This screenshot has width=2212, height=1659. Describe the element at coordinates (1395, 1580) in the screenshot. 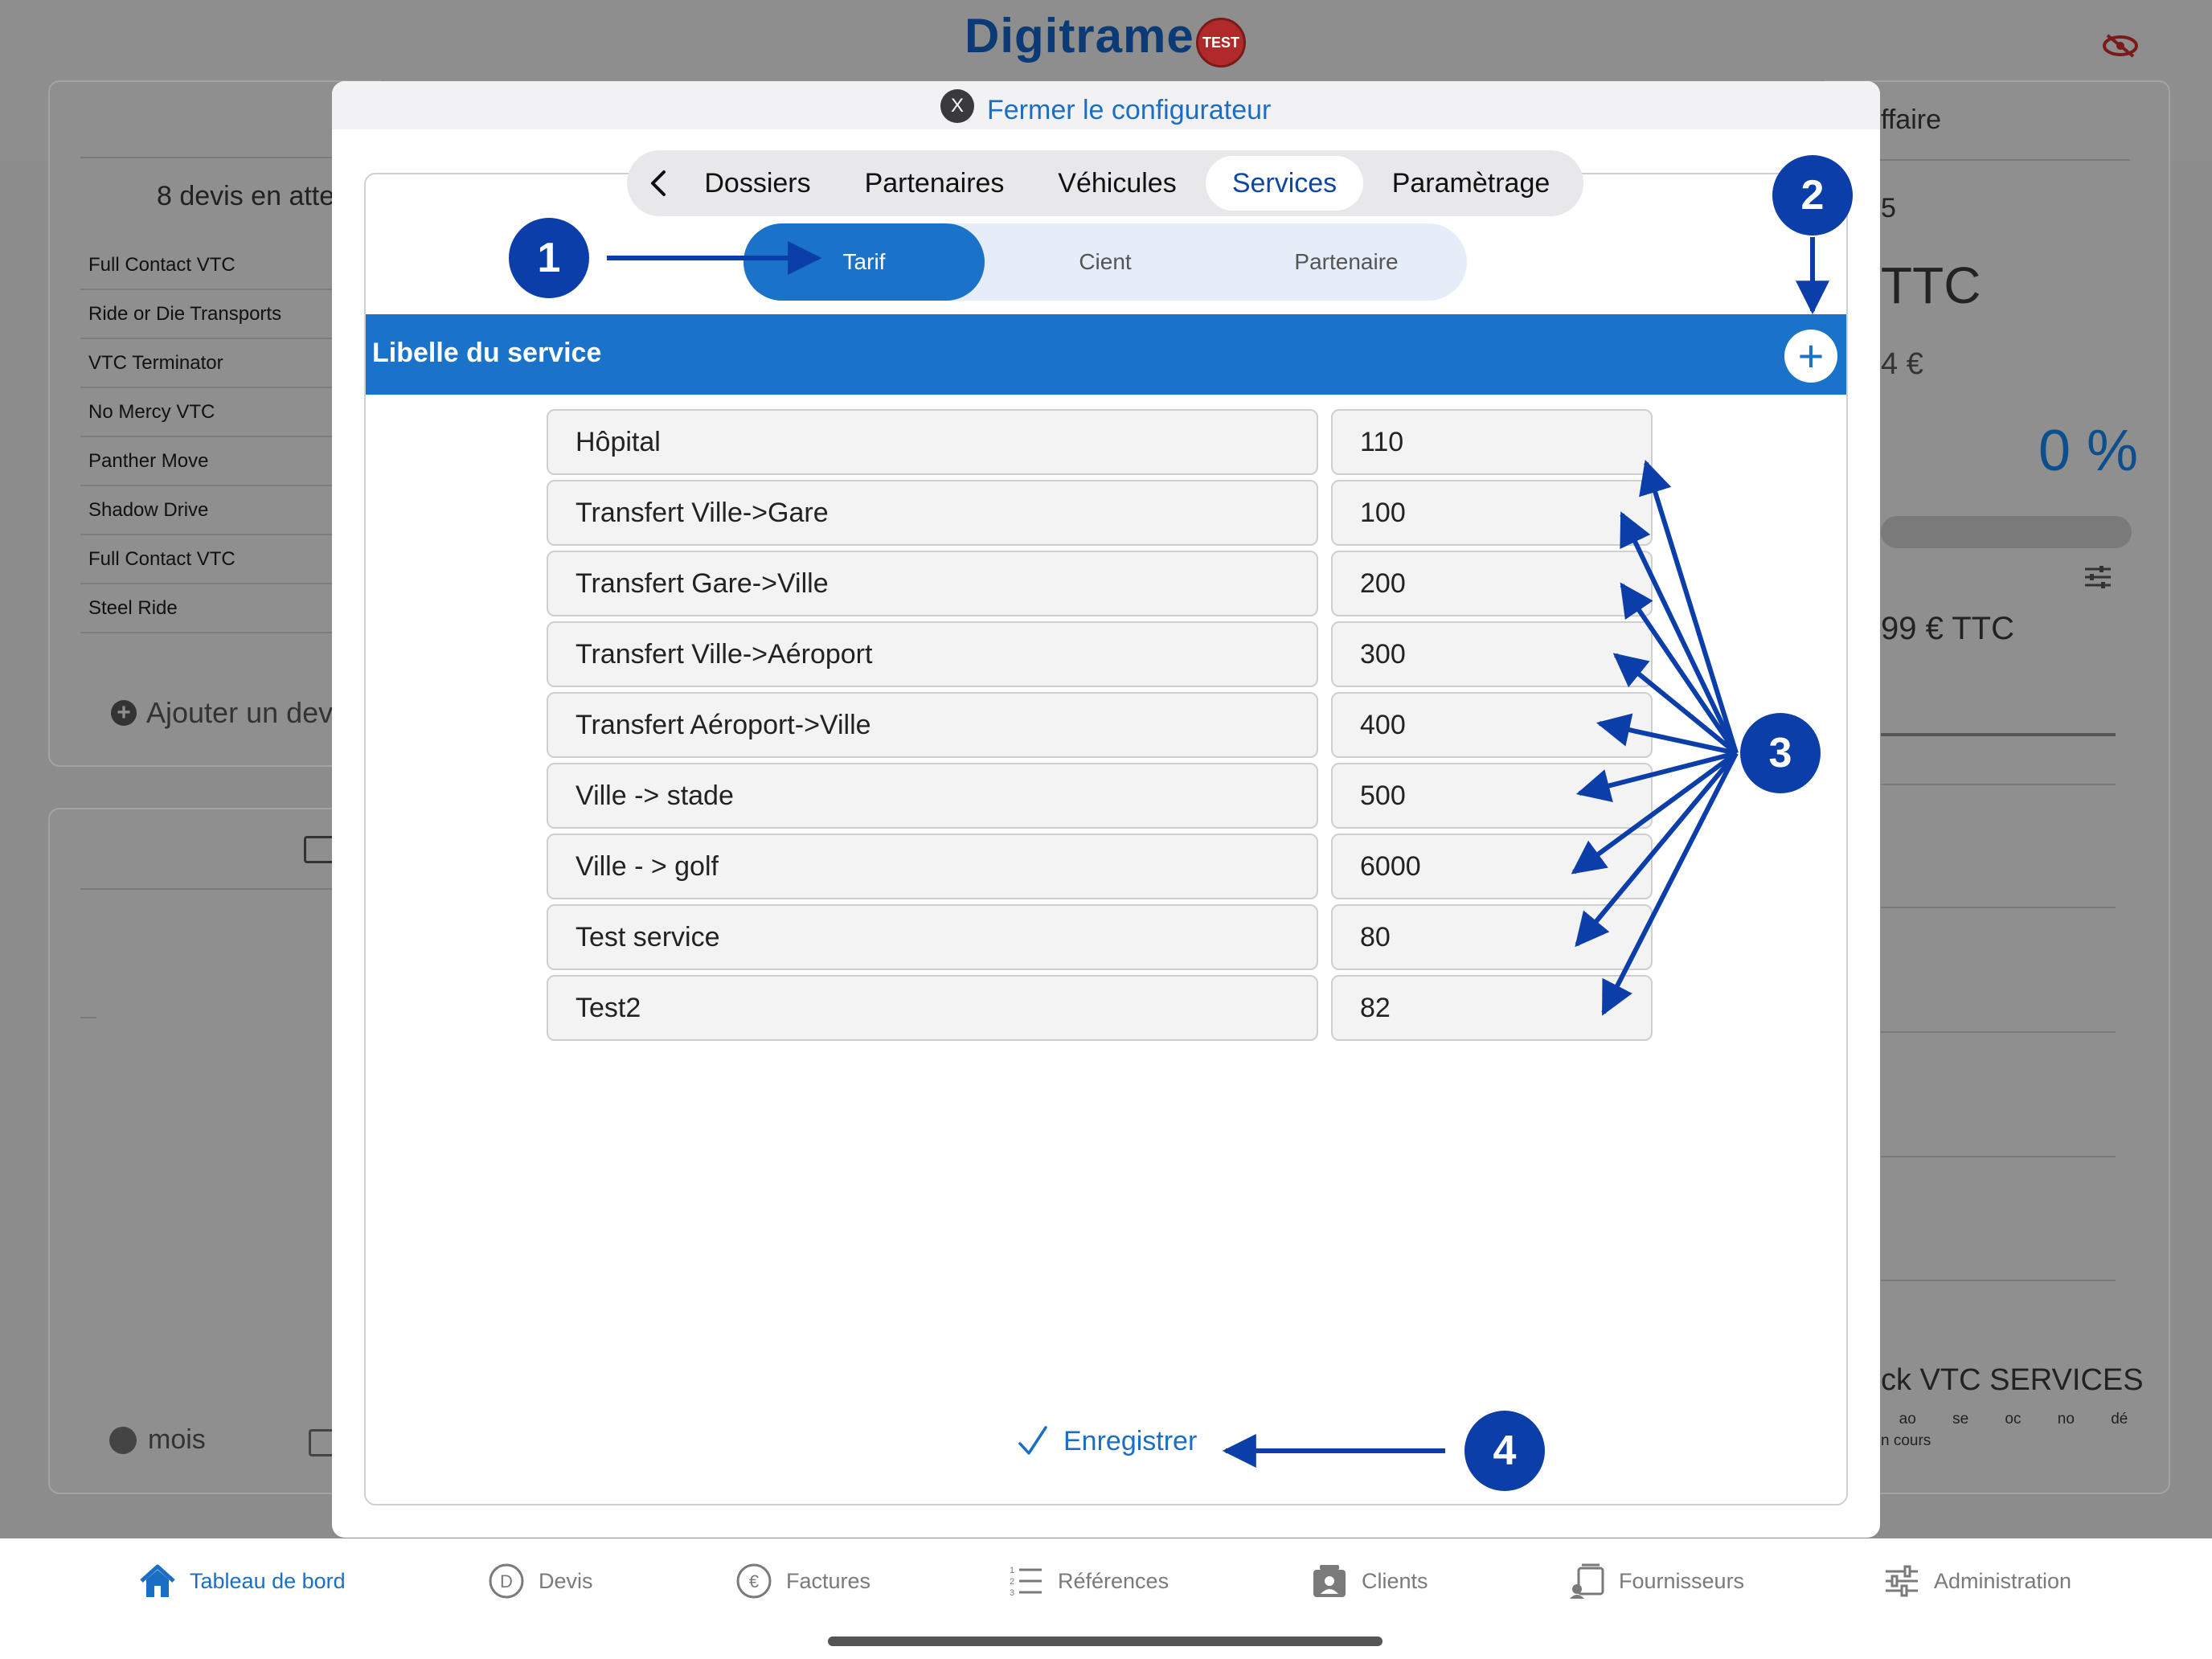

I see `tab-label: Clients` at that location.